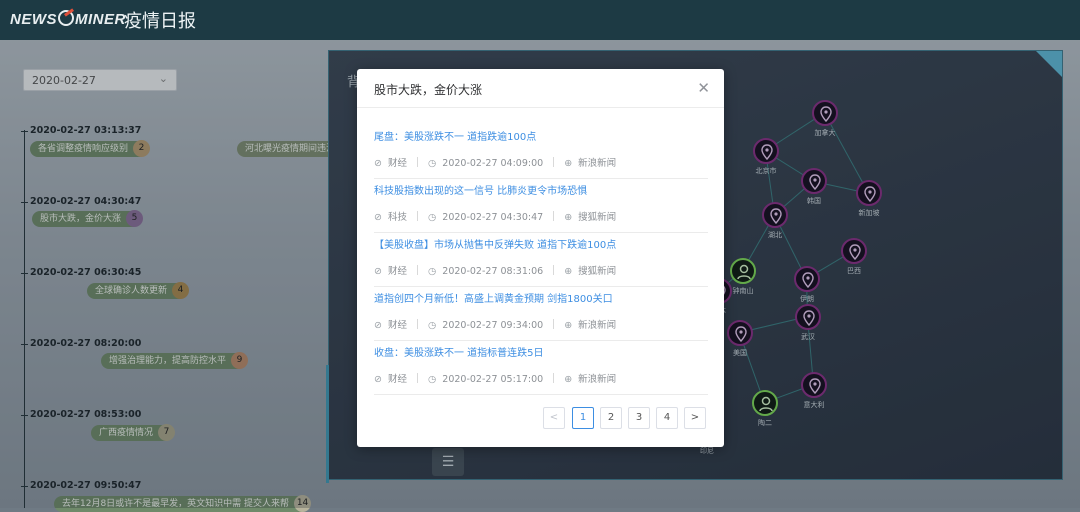 This screenshot has height=512, width=1080. Describe the element at coordinates (493, 297) in the screenshot. I see `news-title-link: 道指创四个月新低！高盛上调黄金预期 剑指1800关口` at that location.